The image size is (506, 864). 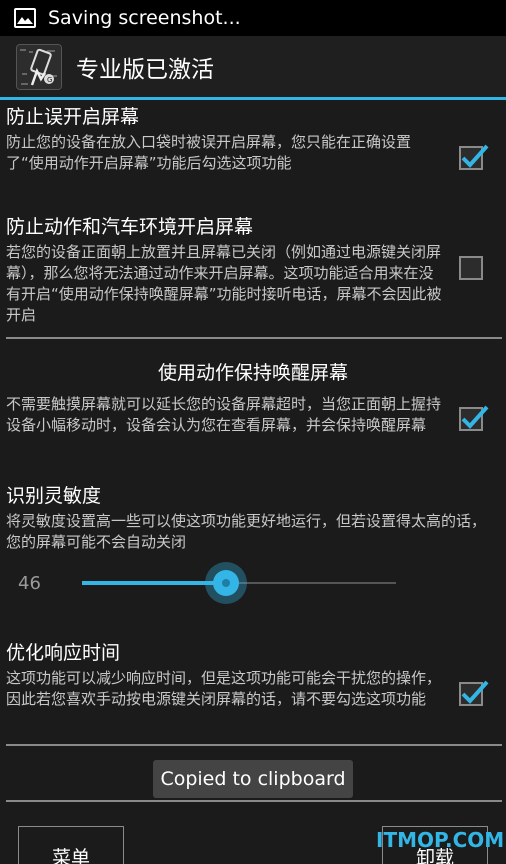 I want to click on app-icon: G, so click(x=39, y=66).